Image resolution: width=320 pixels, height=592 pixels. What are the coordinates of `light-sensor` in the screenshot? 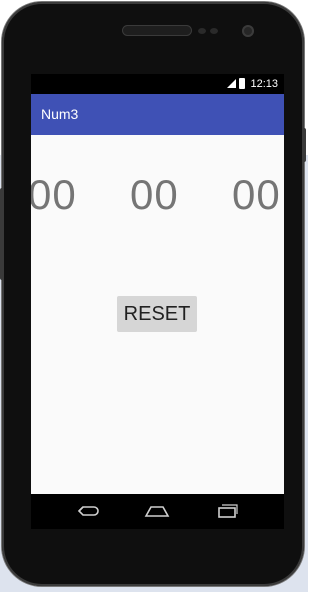 It's located at (214, 31).